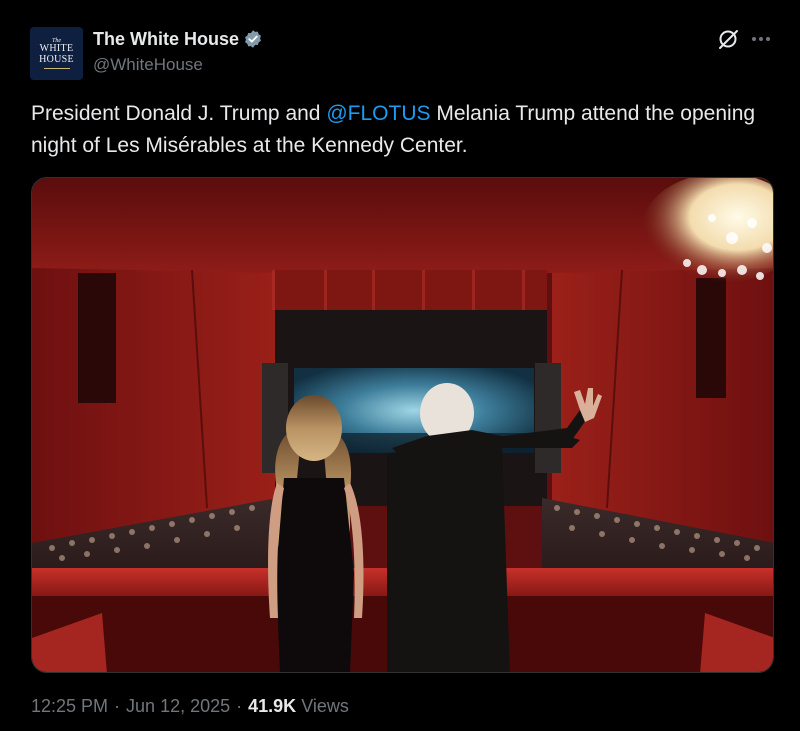 The image size is (800, 731). What do you see at coordinates (253, 39) in the screenshot?
I see `verified-badge-icon` at bounding box center [253, 39].